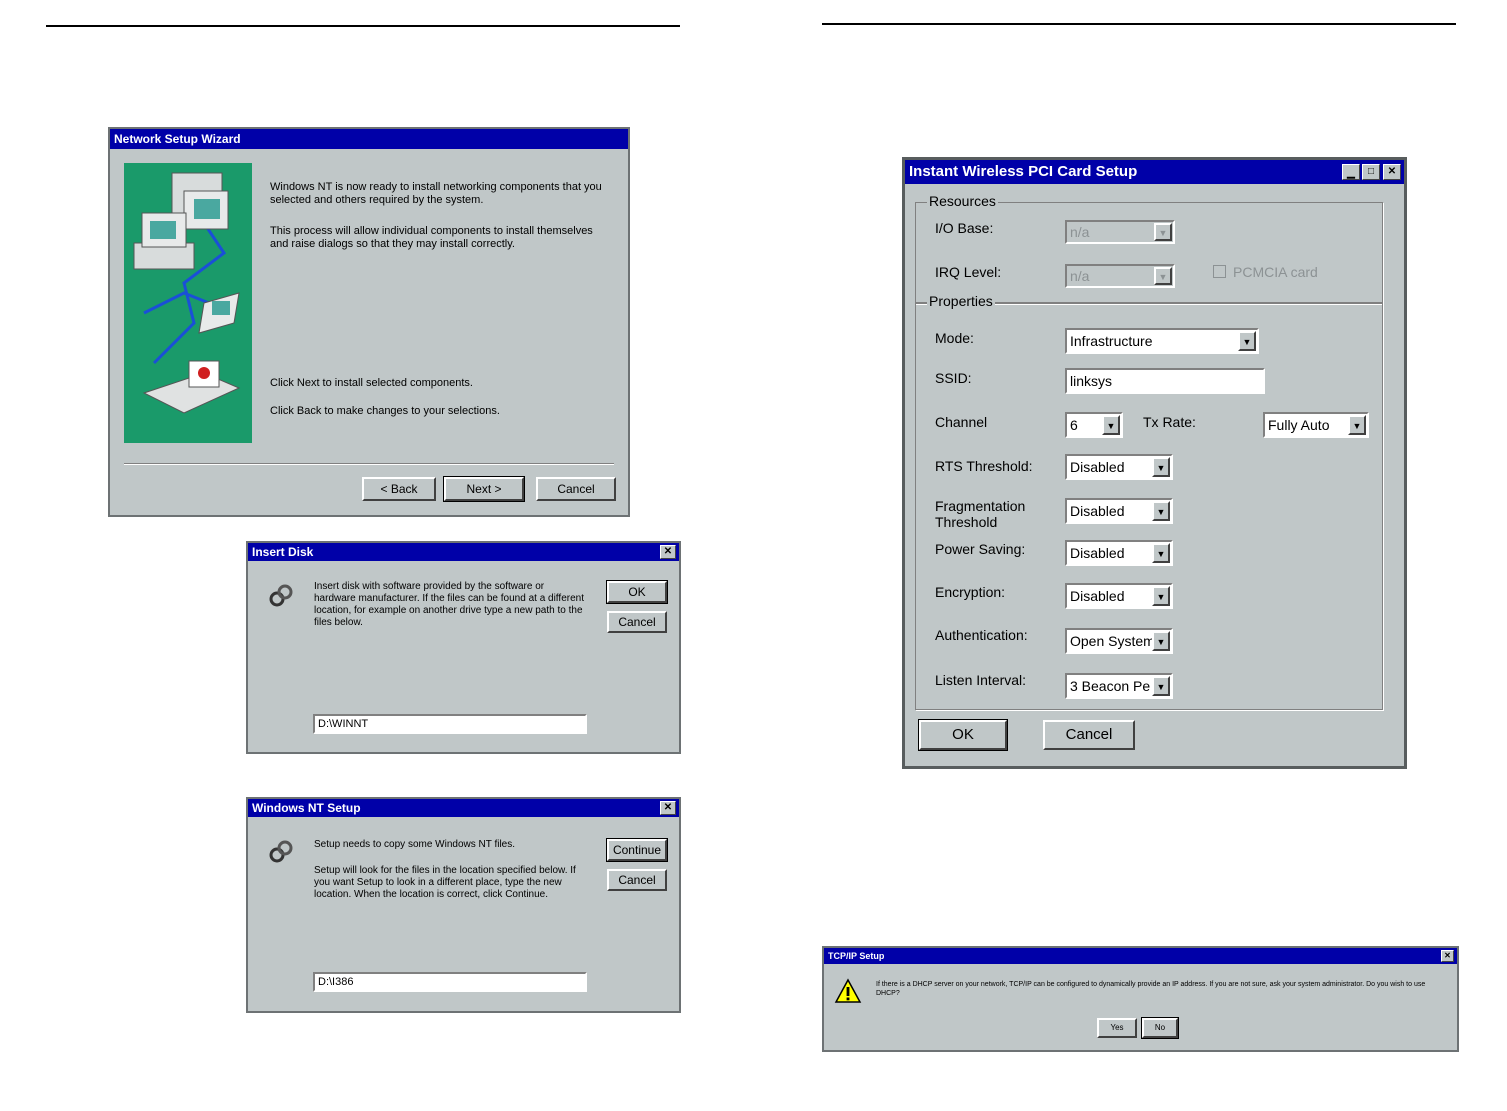  What do you see at coordinates (637, 592) in the screenshot?
I see `insert-disk-ok-button: OK` at bounding box center [637, 592].